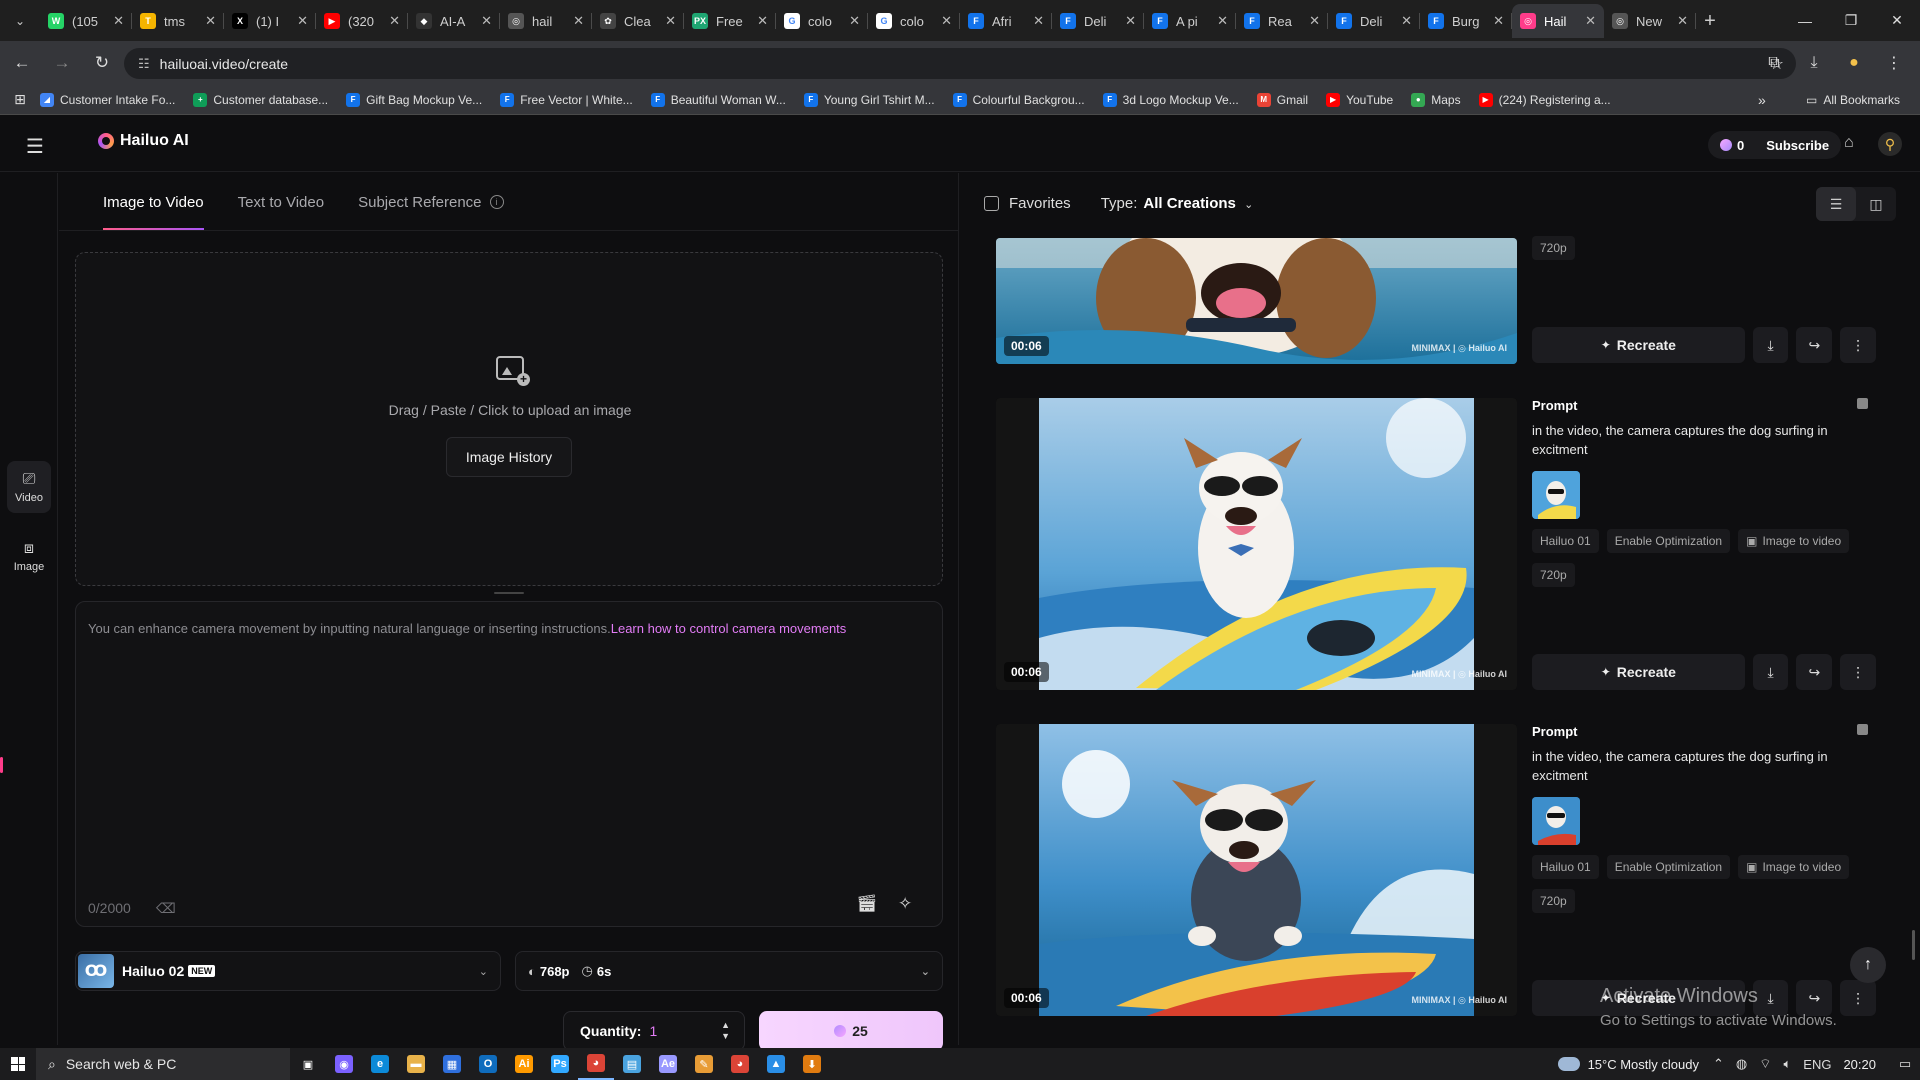 The width and height of the screenshot is (1920, 1080). Describe the element at coordinates (454, 21) in the screenshot. I see `browser-tab: ◆ AI-A ✕` at that location.